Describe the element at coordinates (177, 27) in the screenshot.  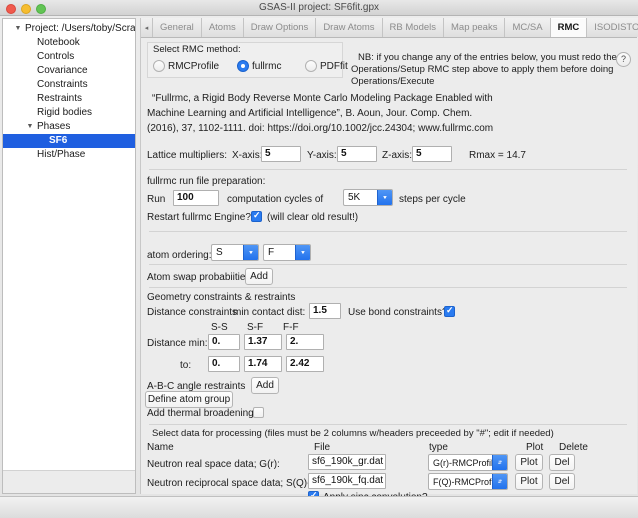
I see `tab-general: General` at that location.